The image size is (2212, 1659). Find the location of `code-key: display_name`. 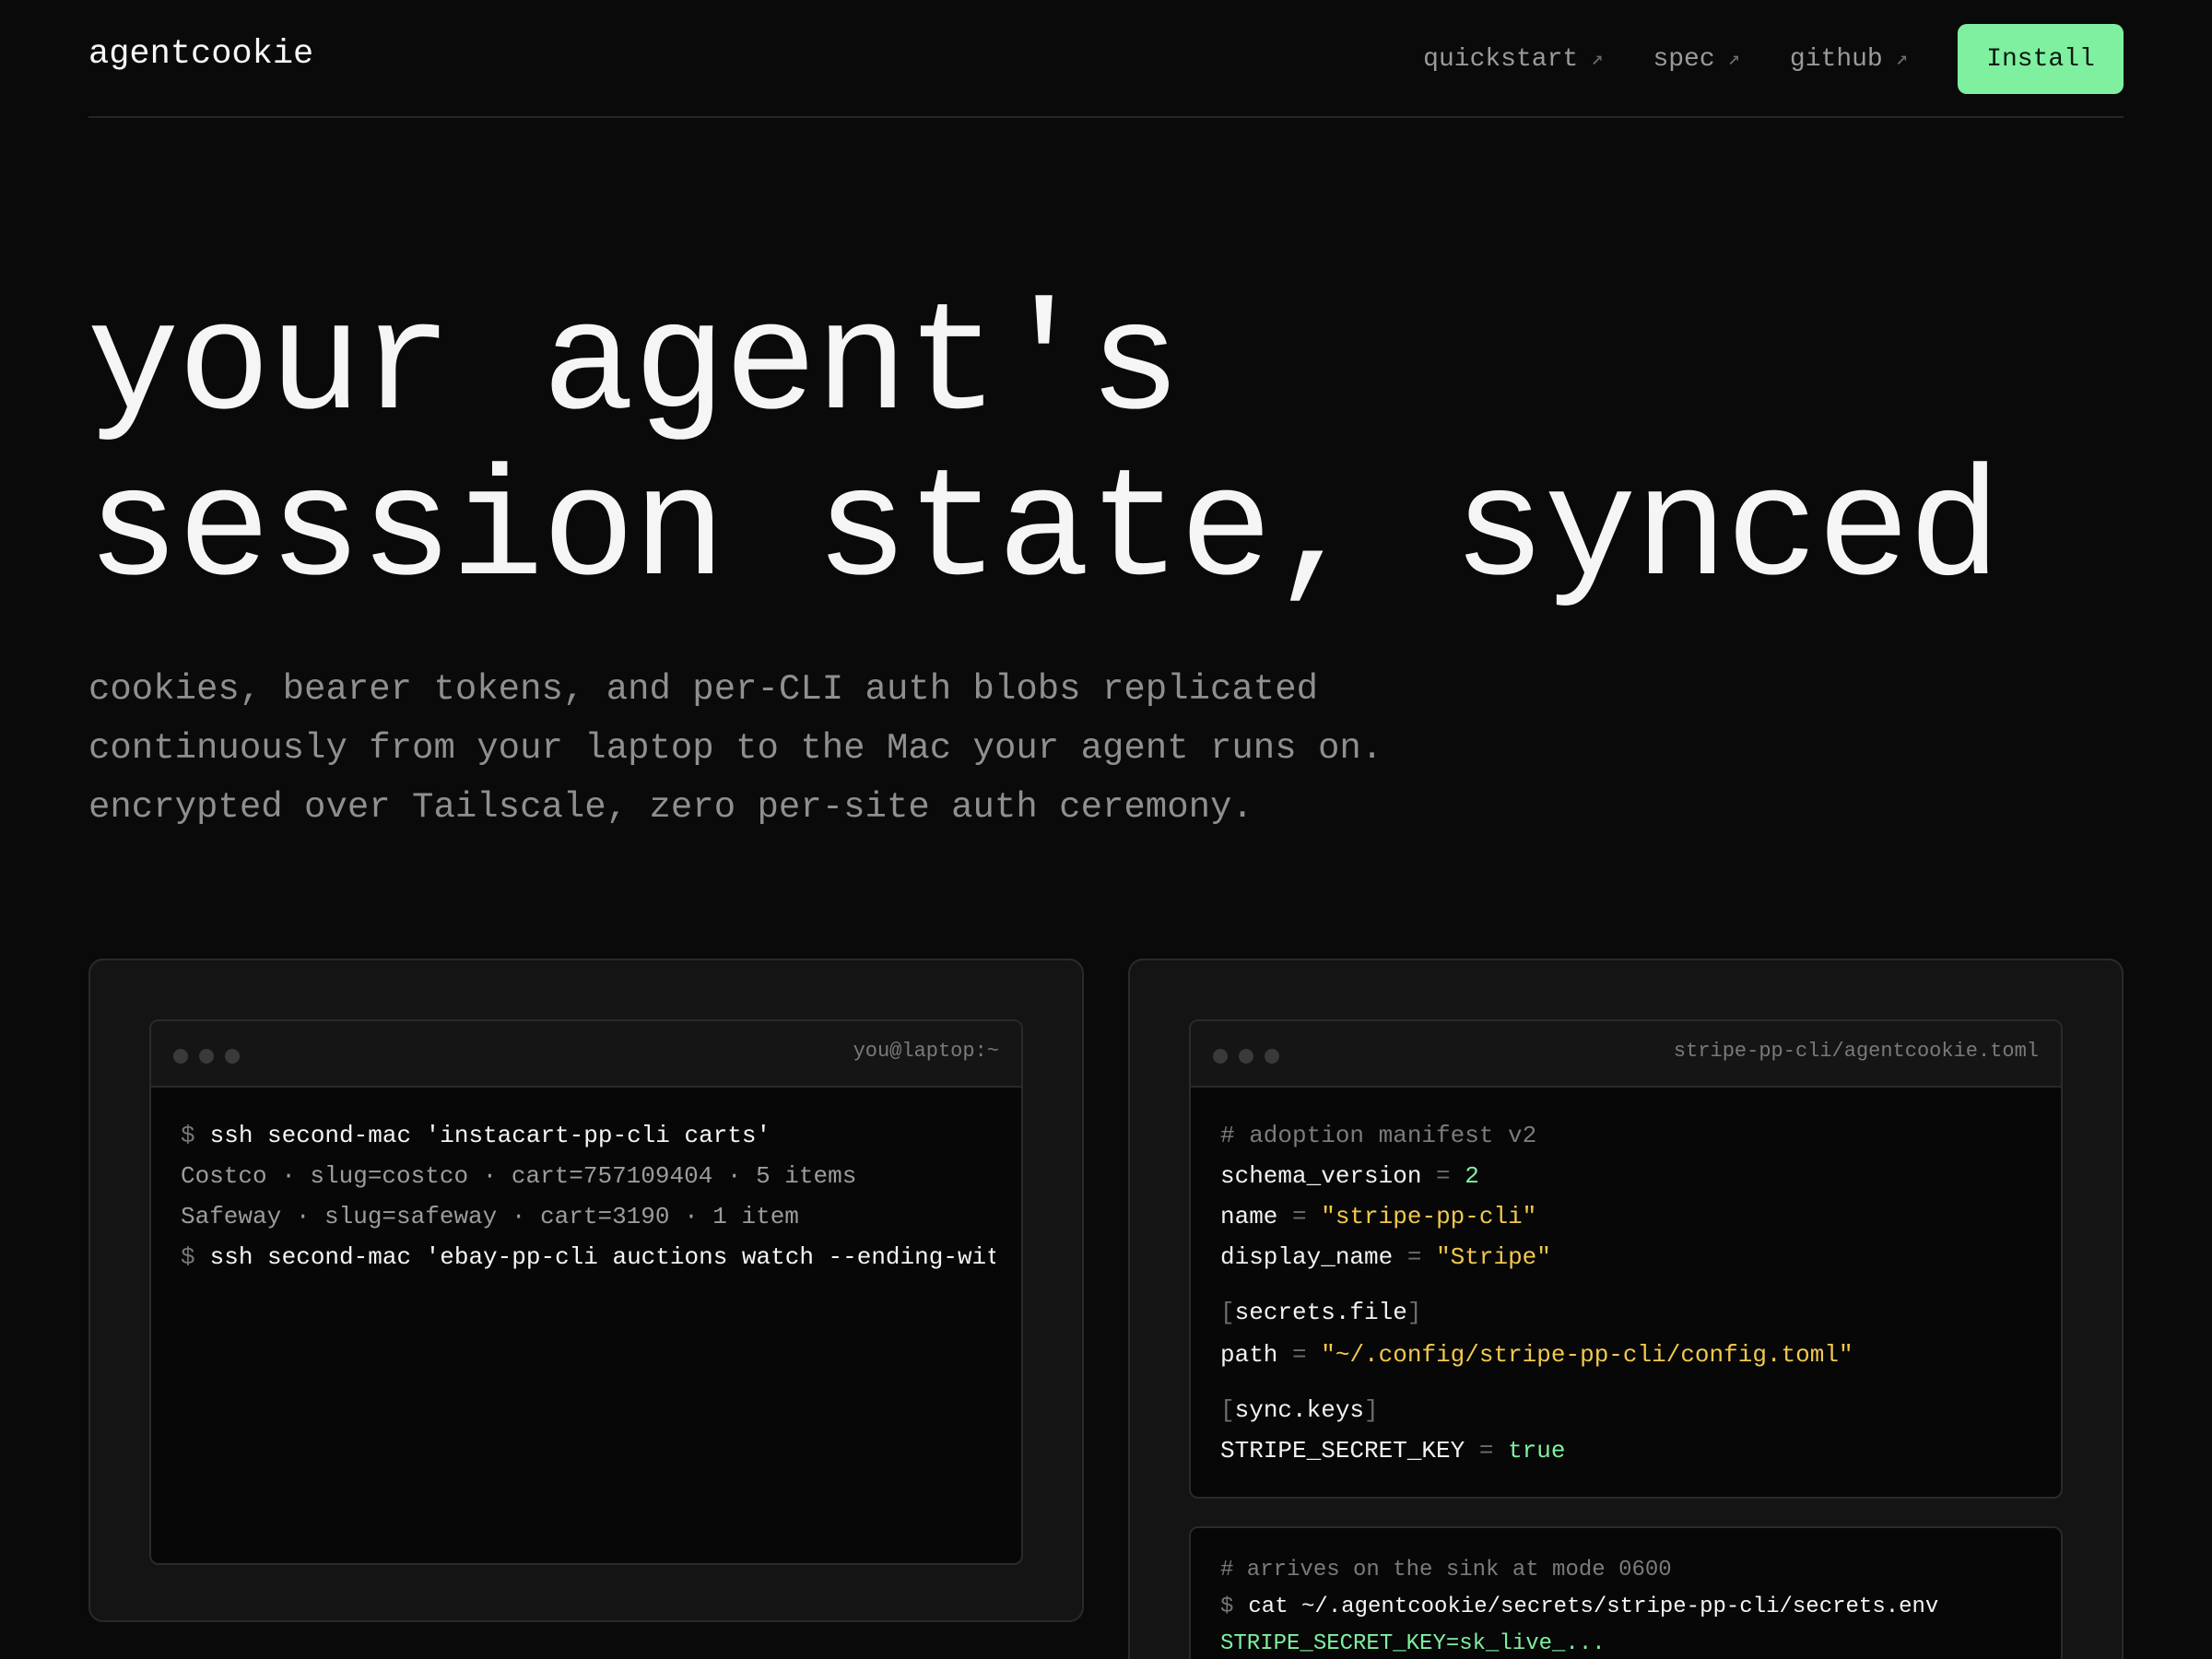

code-key: display_name is located at coordinates (1307, 1257).